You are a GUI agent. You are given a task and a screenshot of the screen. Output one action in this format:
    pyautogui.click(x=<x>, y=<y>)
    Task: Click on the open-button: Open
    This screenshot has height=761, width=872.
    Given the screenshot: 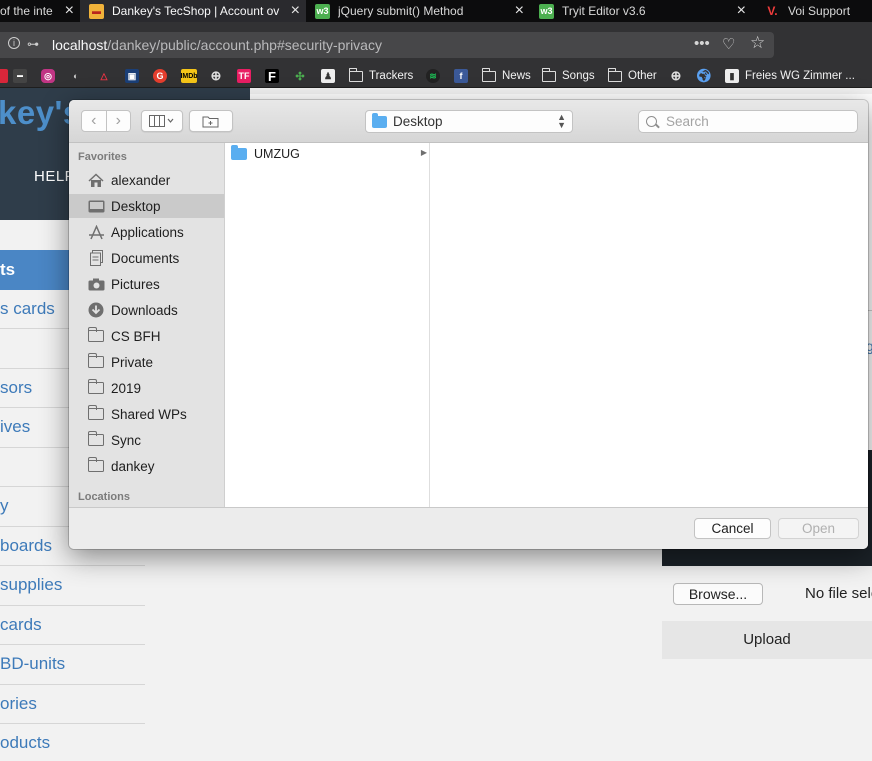 What is the action you would take?
    pyautogui.click(x=818, y=528)
    